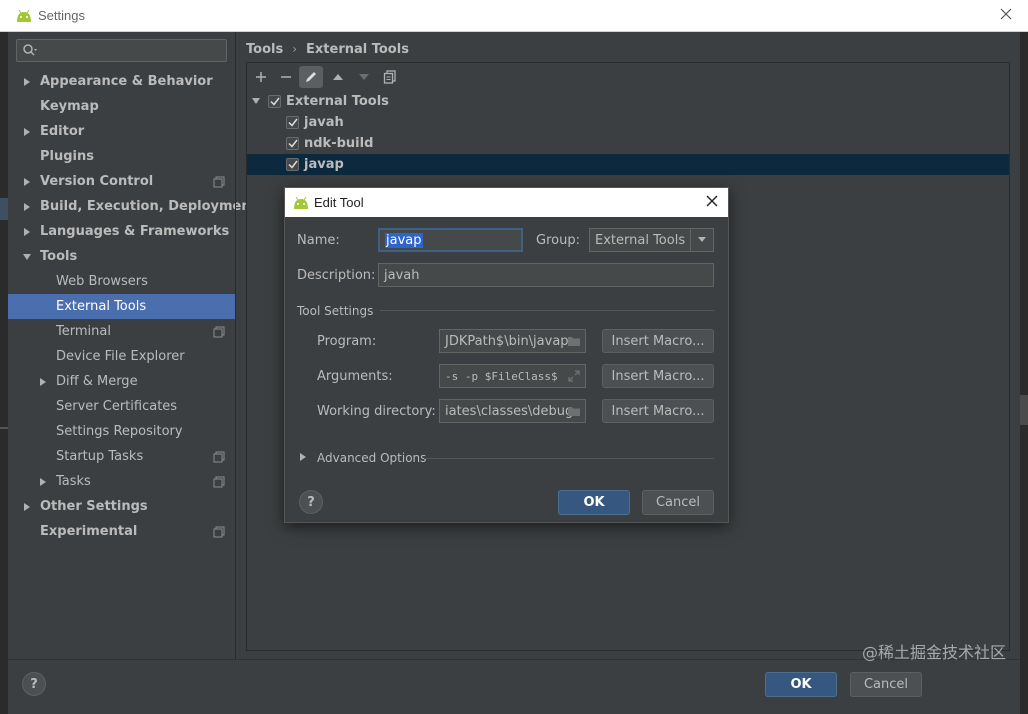 This screenshot has width=1028, height=714. I want to click on sidebar-item-label: Appearance & Behavior, so click(126, 81).